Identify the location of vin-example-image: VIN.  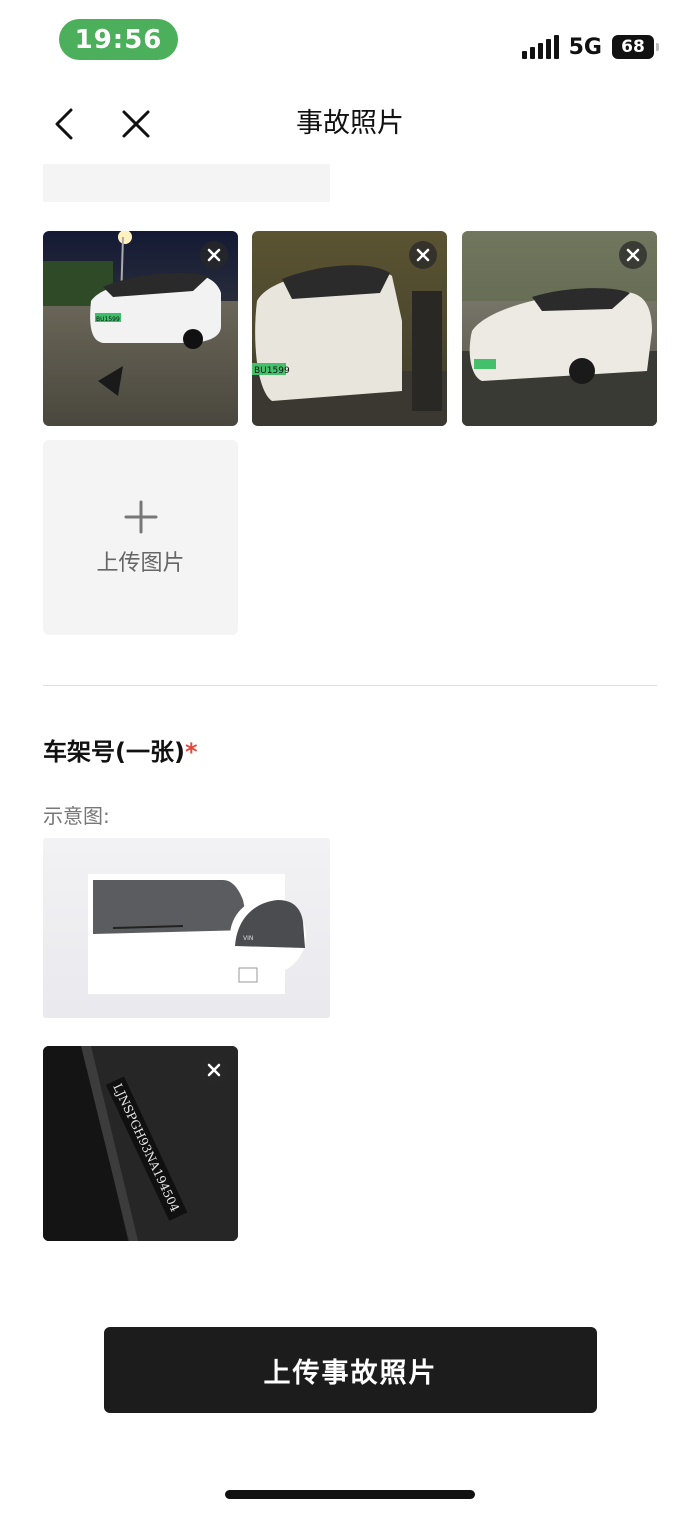
(186, 928).